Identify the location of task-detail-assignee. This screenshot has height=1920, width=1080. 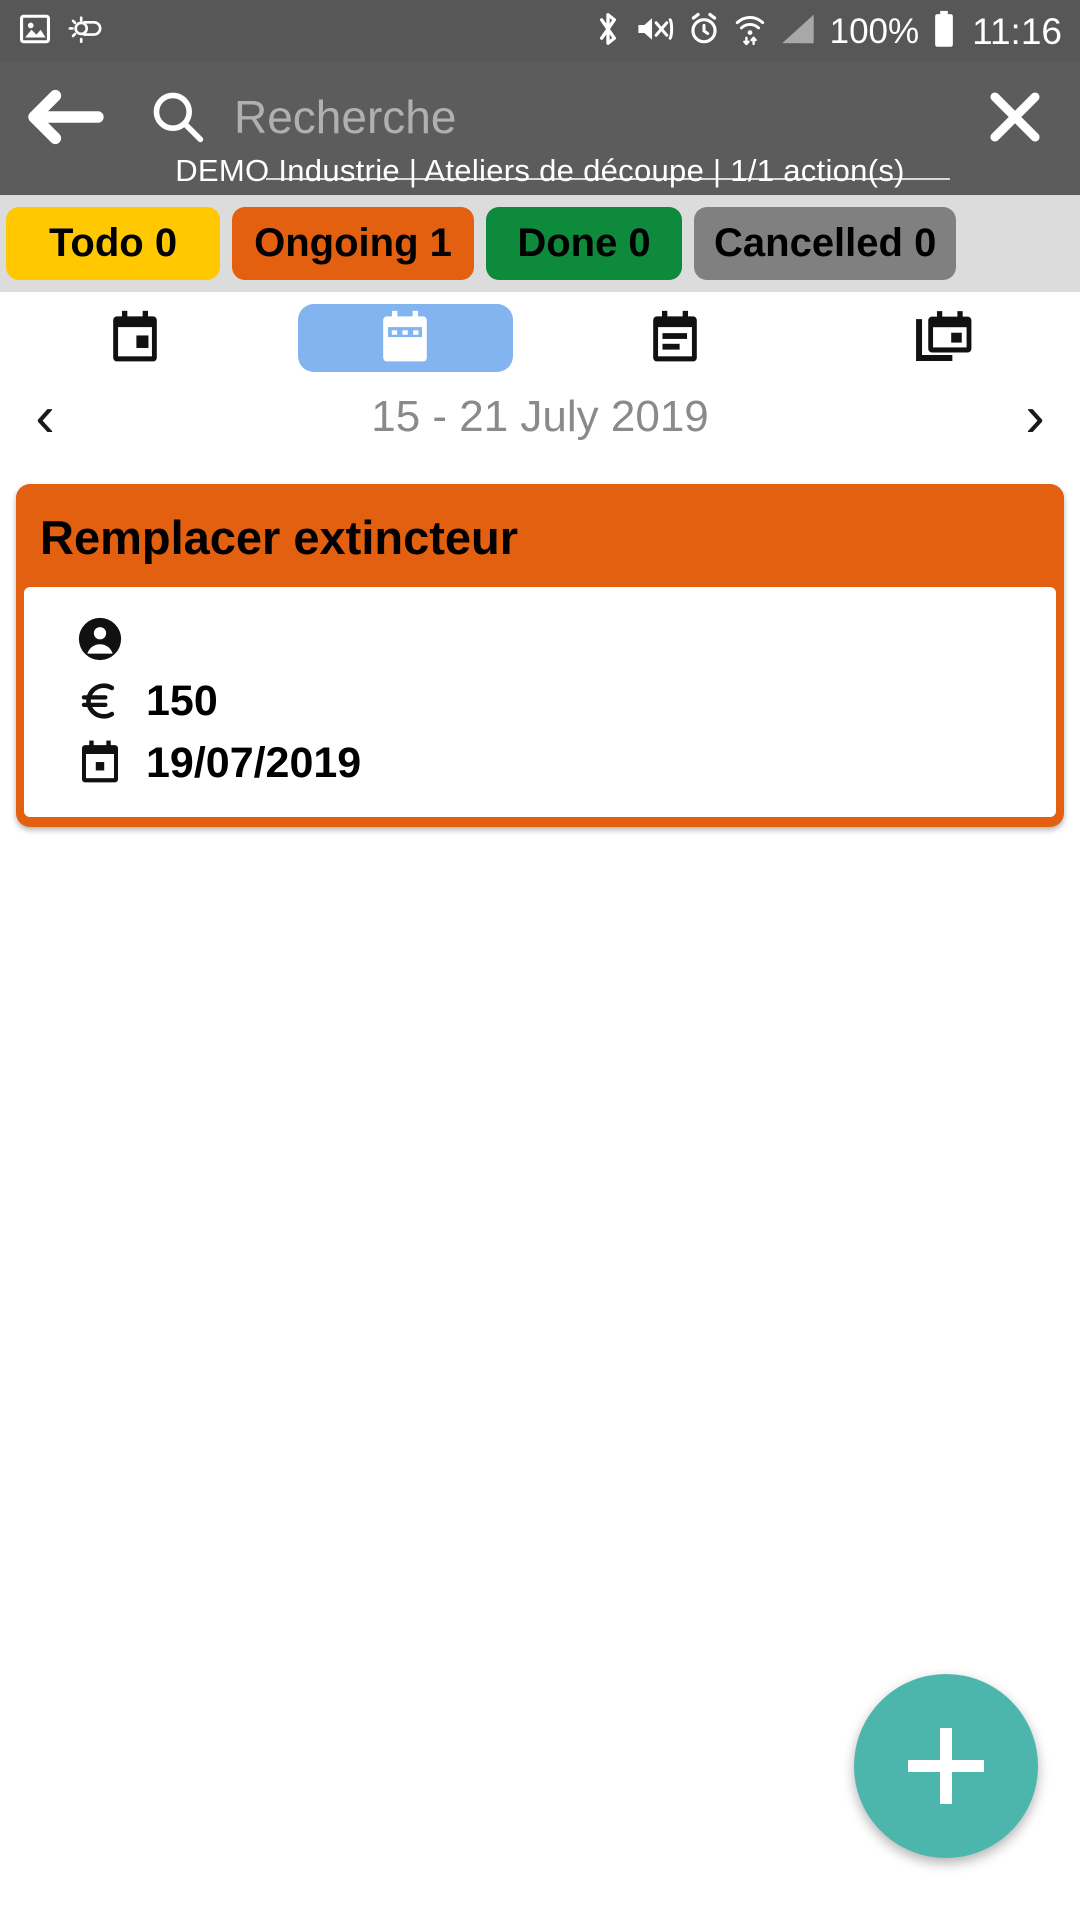
(540, 639).